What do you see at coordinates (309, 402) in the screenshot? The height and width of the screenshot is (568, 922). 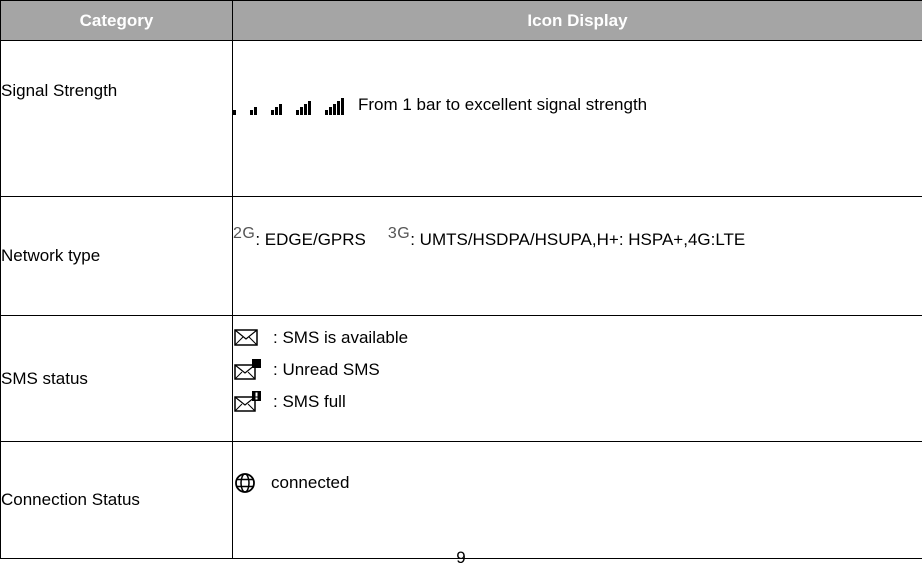 I see `sms-full-text: : SMS full` at bounding box center [309, 402].